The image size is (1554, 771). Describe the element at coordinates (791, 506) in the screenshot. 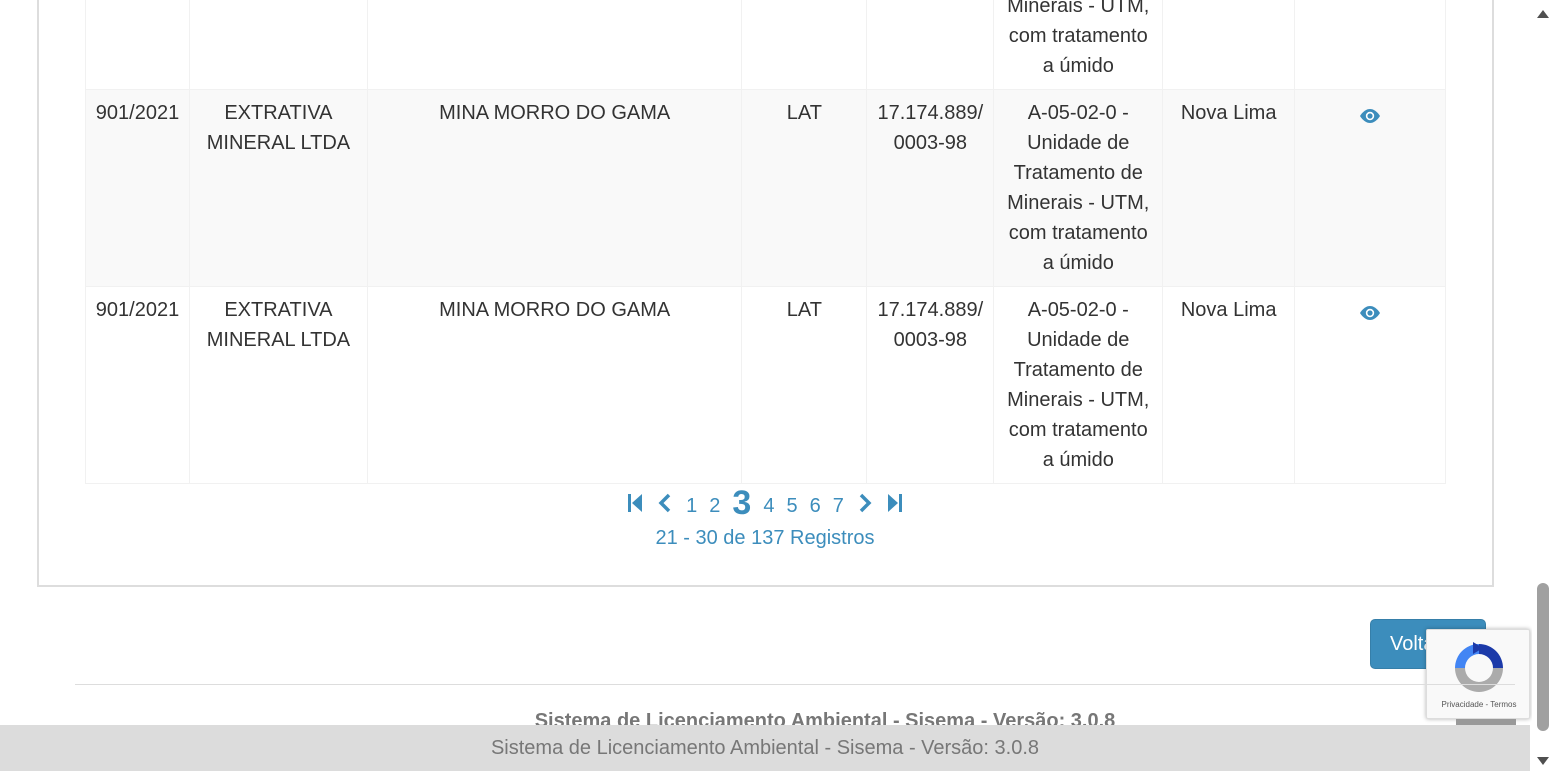

I see `page-link-5: 5` at that location.